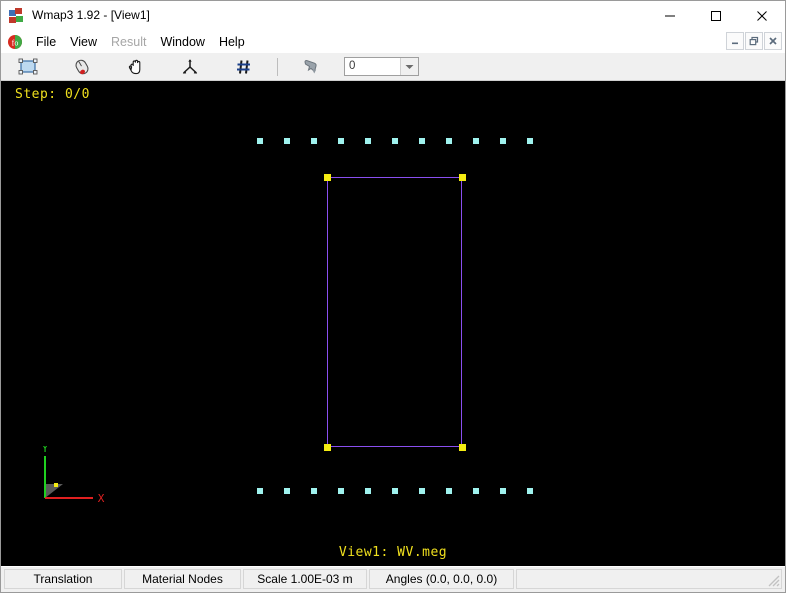 The width and height of the screenshot is (786, 593). I want to click on maximize-button, so click(716, 15).